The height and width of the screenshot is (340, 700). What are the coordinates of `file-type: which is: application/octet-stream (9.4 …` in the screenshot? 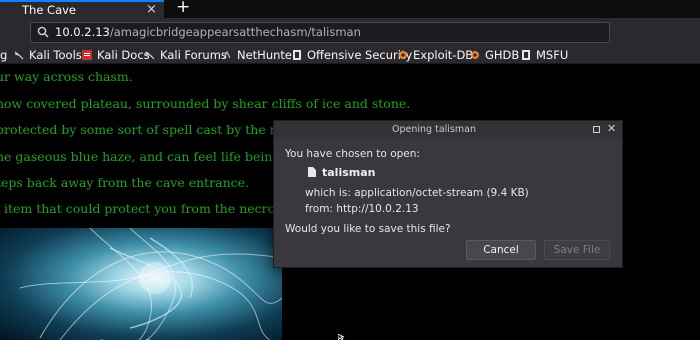 It's located at (417, 193).